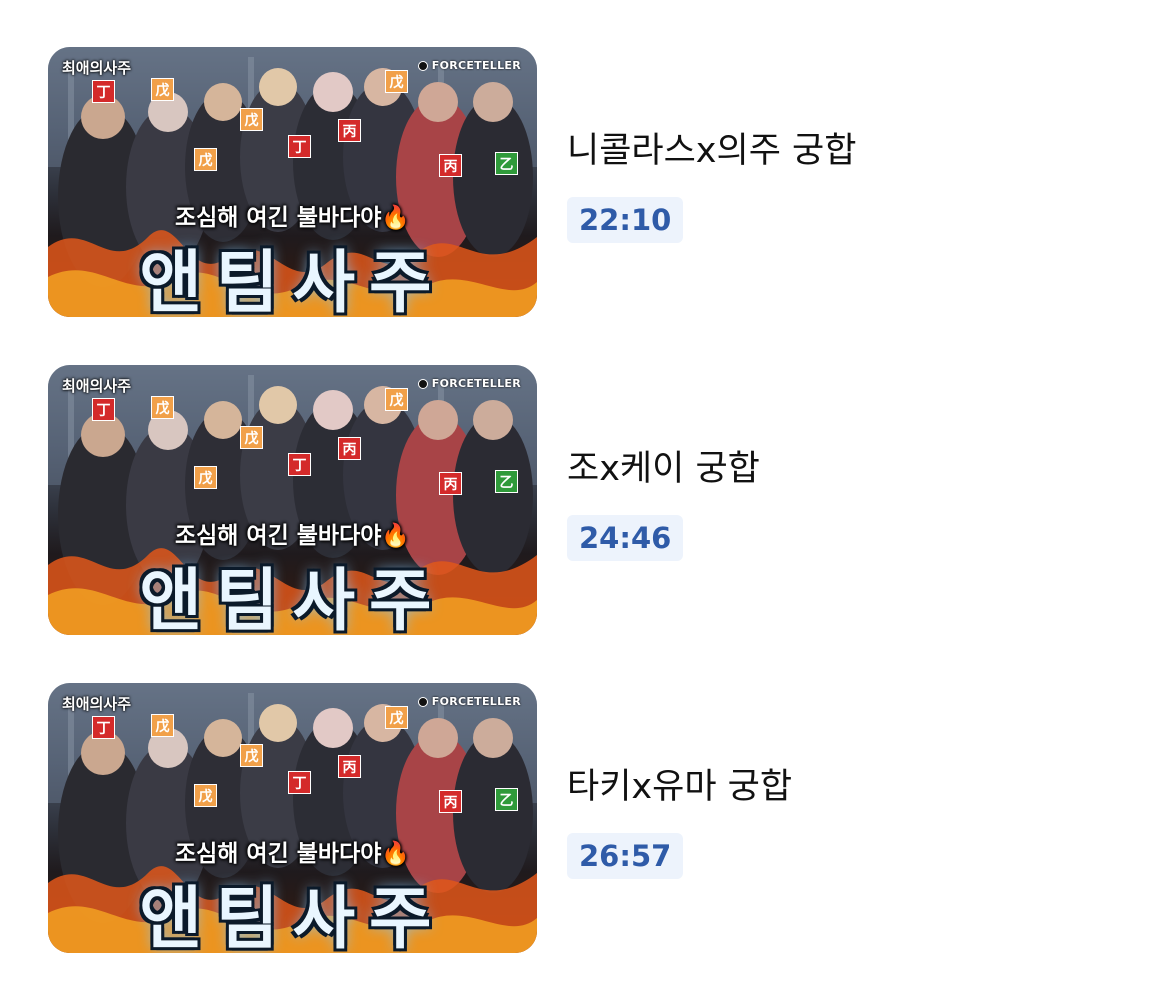  Describe the element at coordinates (679, 783) in the screenshot. I see `video-title: 타키x유마 궁합` at that location.